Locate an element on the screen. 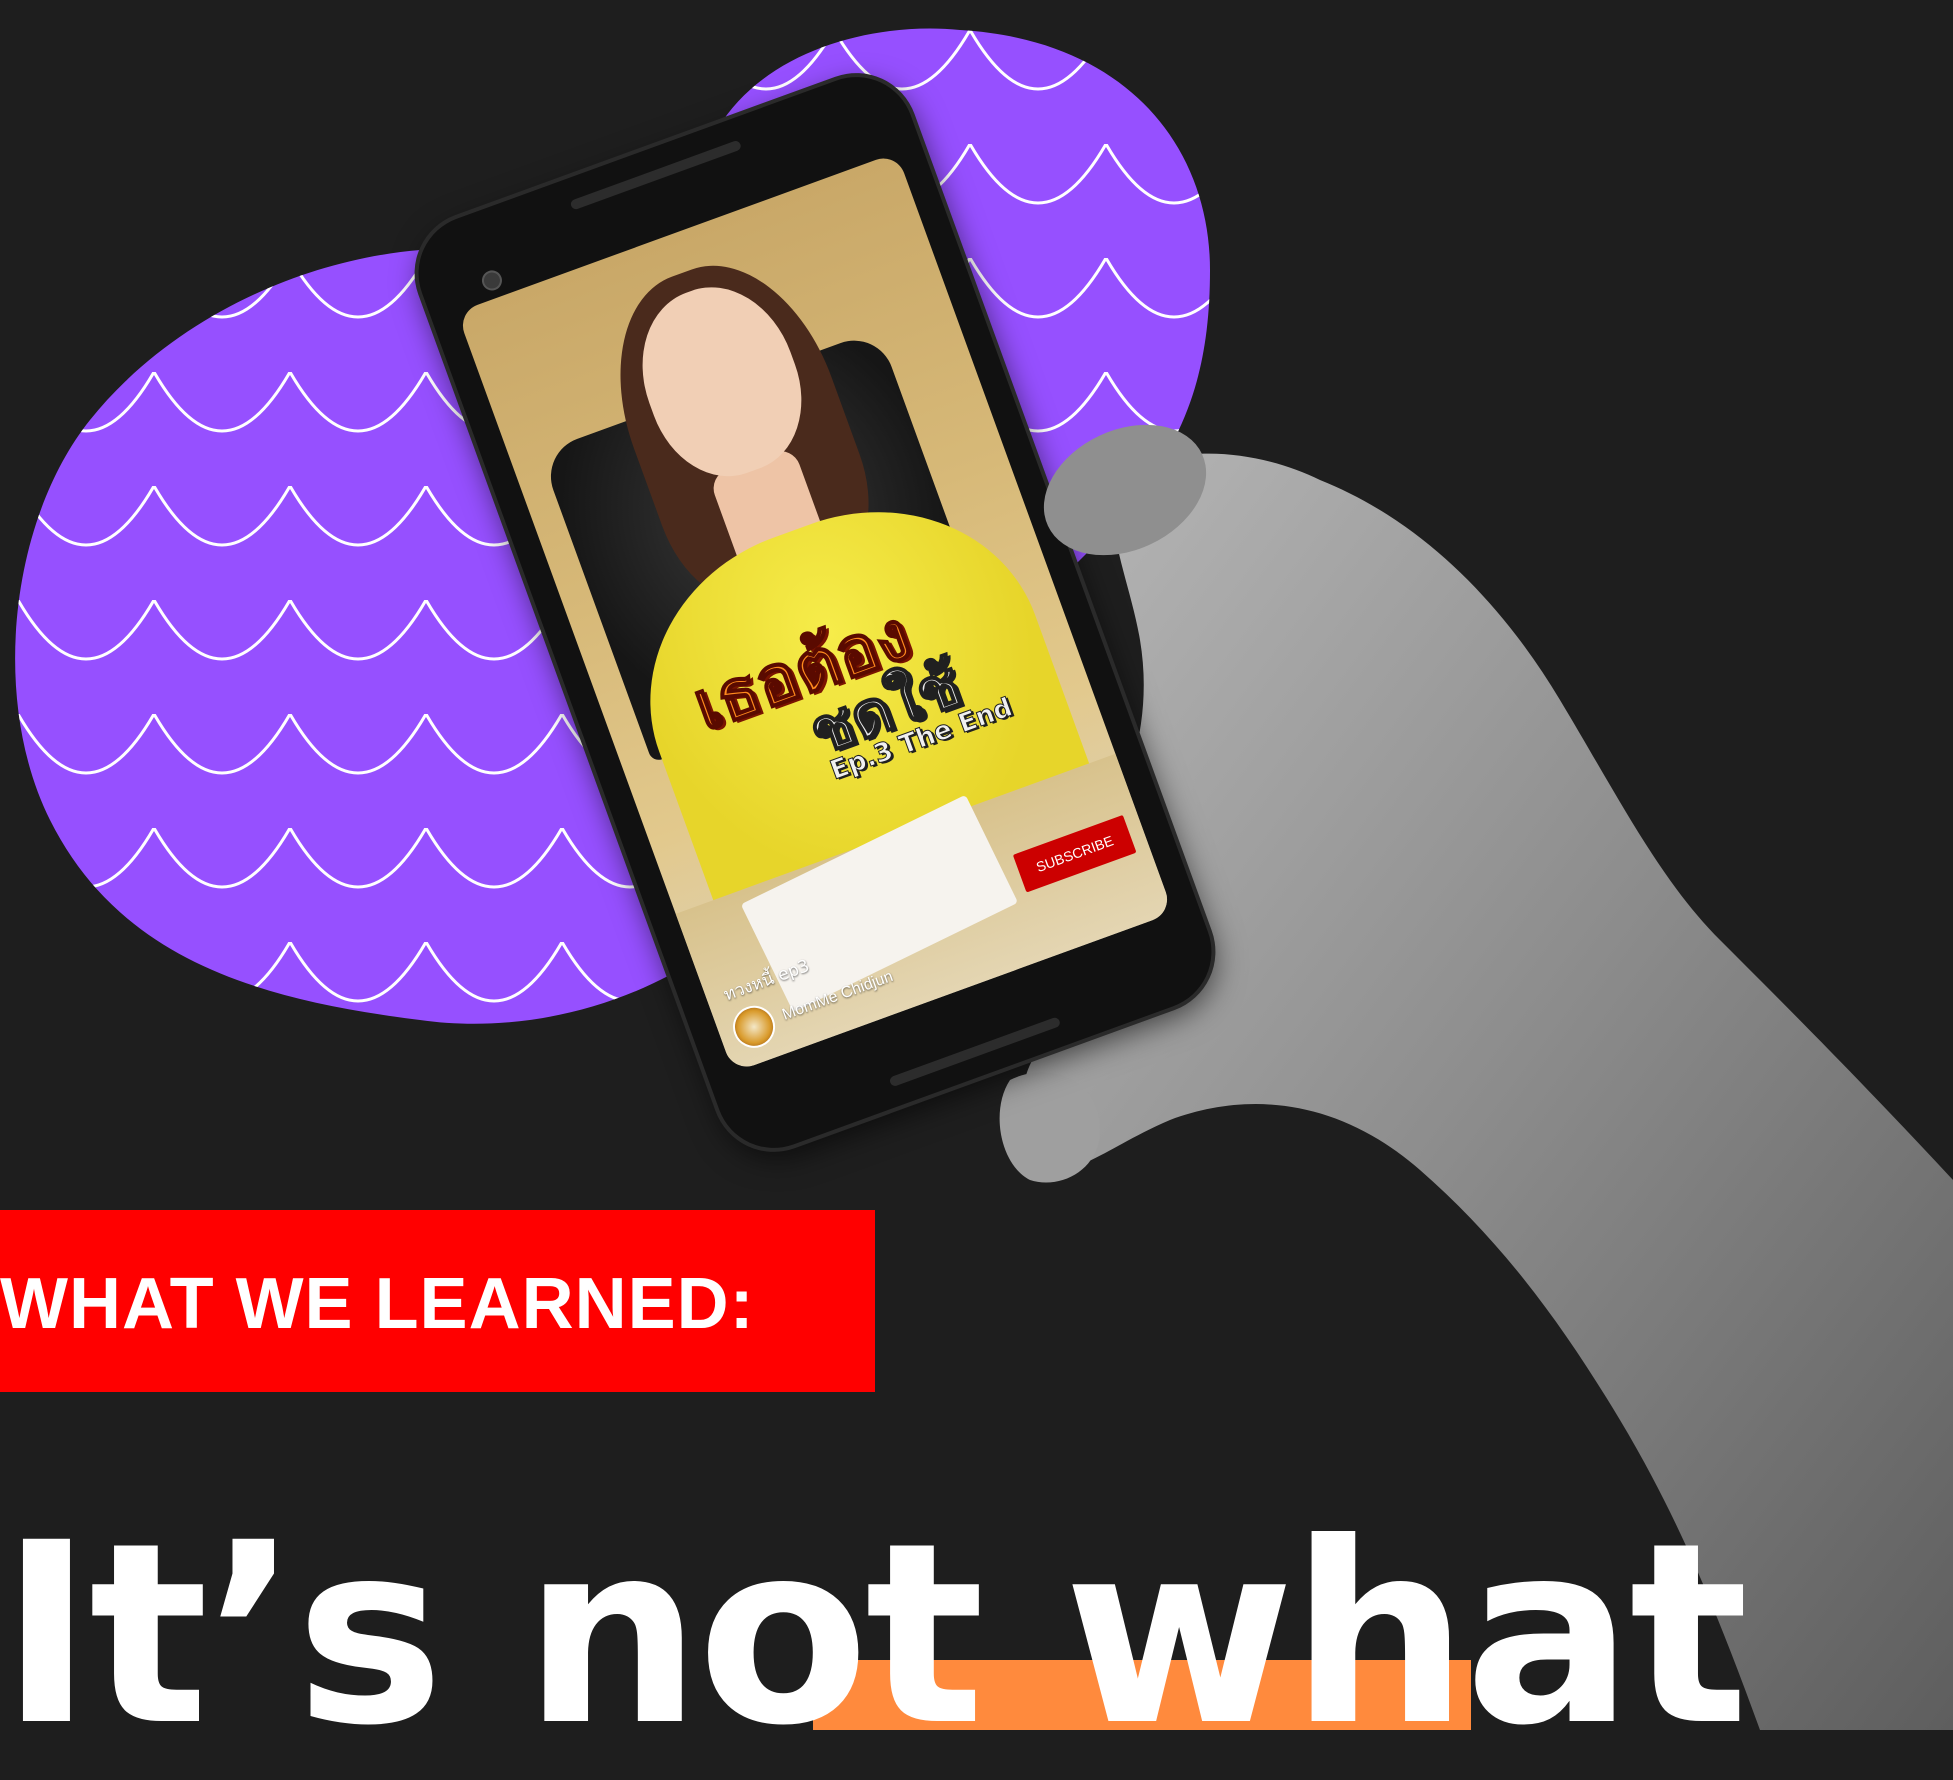  headline: It’s not what is located at coordinates (874, 1635).